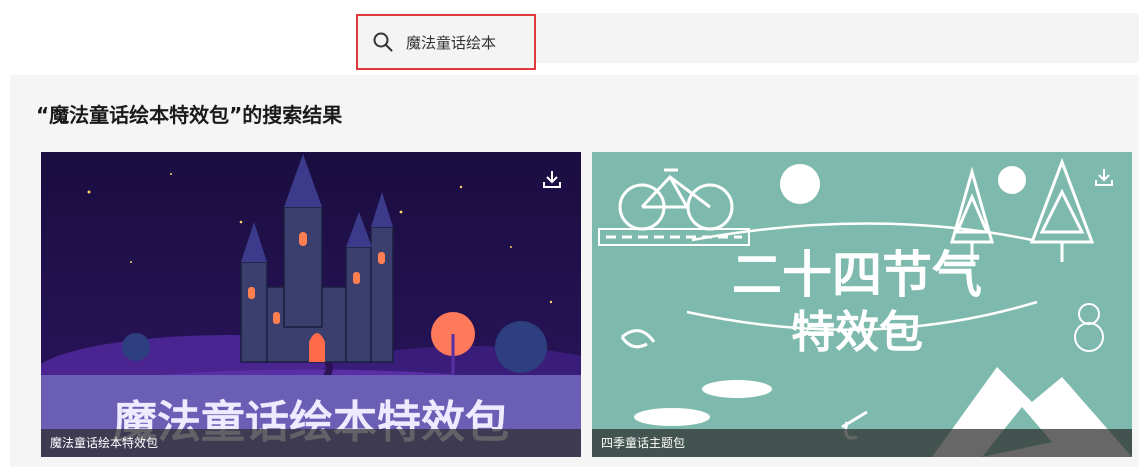 Image resolution: width=1139 pixels, height=467 pixels. What do you see at coordinates (451, 42) in the screenshot?
I see `search-query-text: 魔法童话绘本` at bounding box center [451, 42].